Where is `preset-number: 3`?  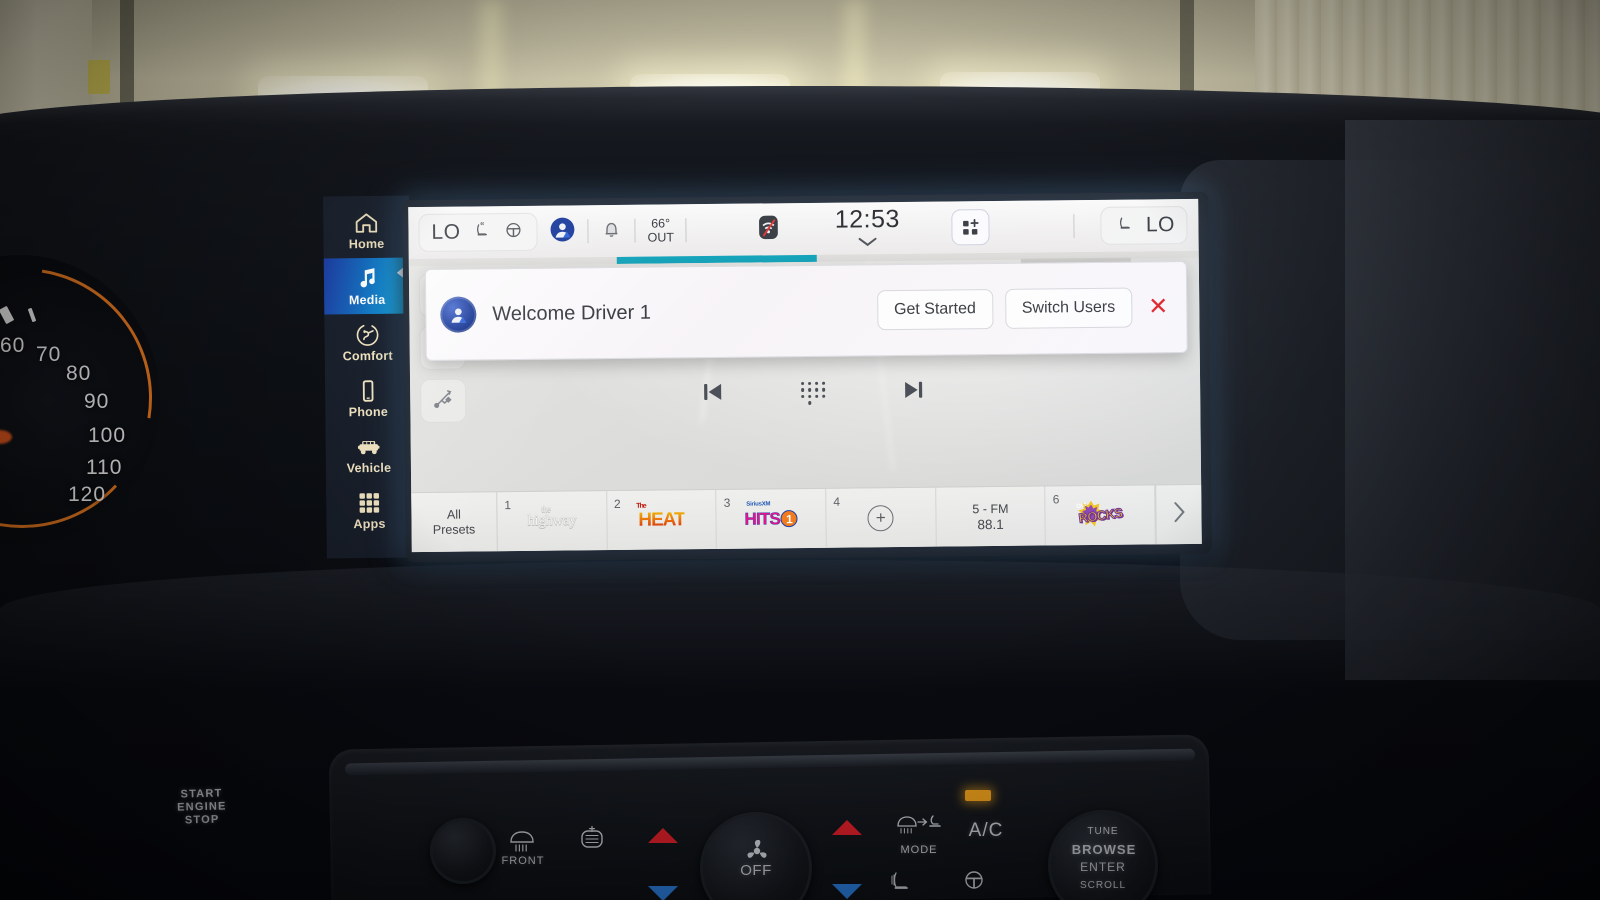
preset-number: 3 is located at coordinates (727, 502).